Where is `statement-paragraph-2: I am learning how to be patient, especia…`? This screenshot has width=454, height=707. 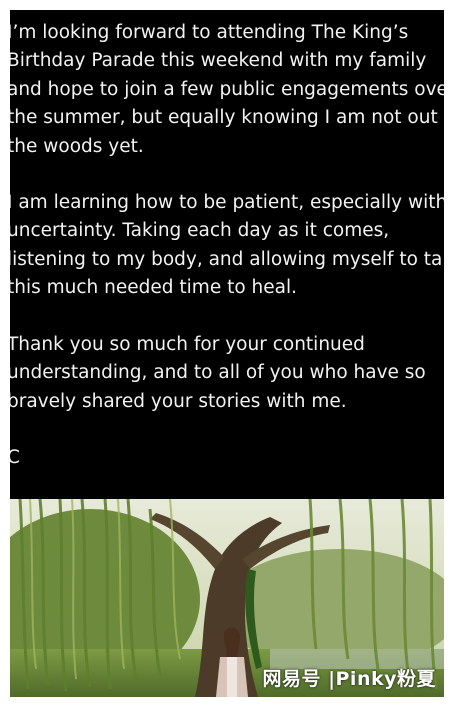 statement-paragraph-2: I am learning how to be patient, especia… is located at coordinates (227, 245).